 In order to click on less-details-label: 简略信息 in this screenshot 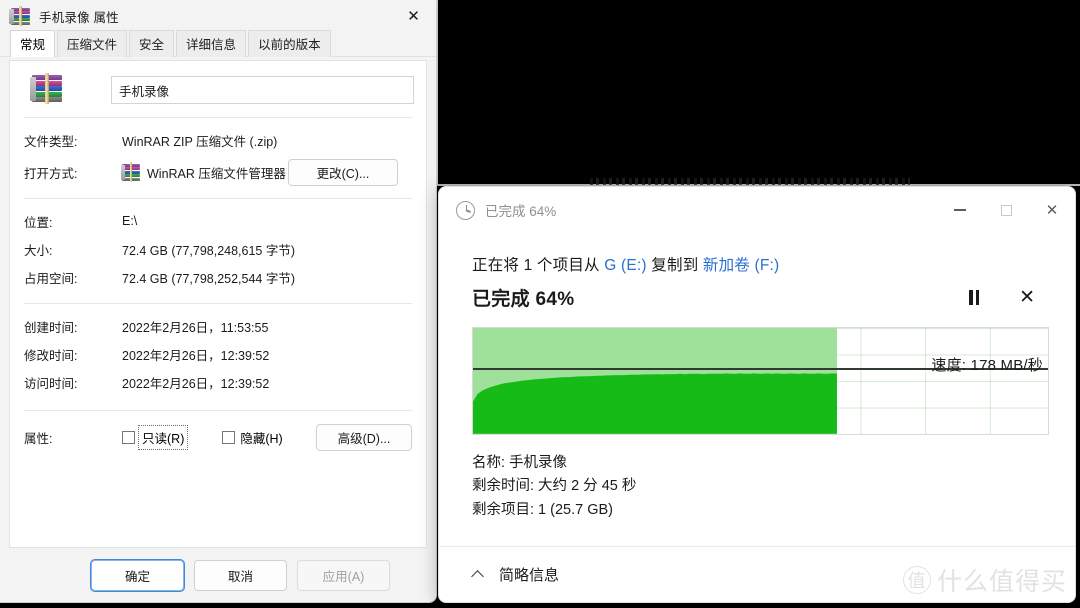, I will do `click(529, 574)`.